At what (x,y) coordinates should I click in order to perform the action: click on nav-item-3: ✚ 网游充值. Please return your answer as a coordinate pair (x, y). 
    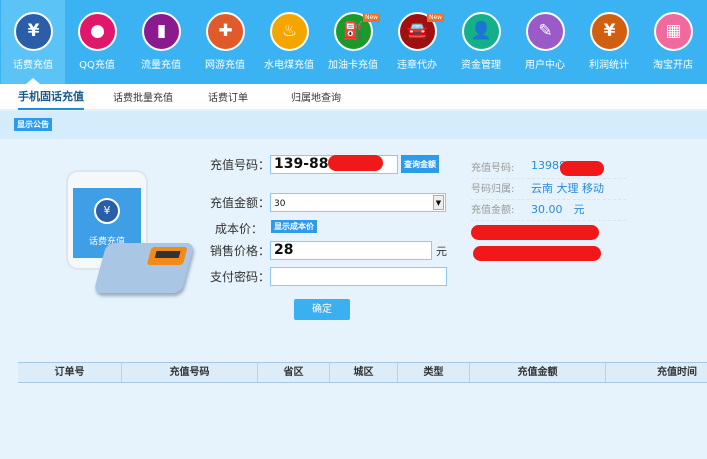
    Looking at the image, I should click on (225, 42).